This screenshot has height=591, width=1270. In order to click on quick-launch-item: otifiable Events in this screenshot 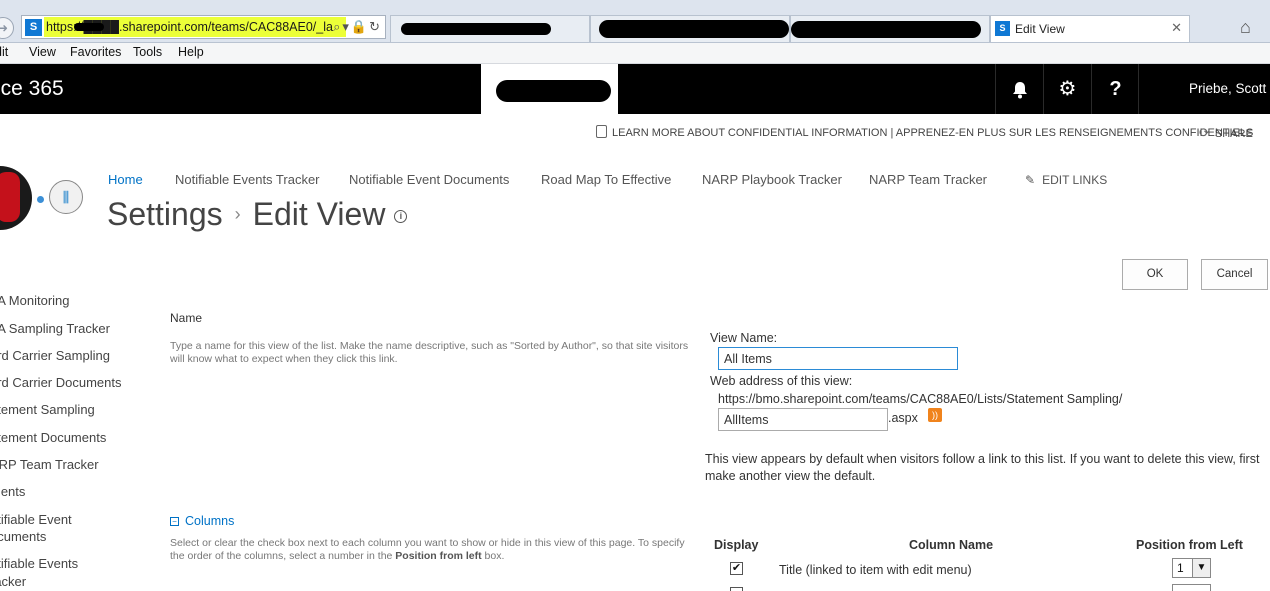, I will do `click(39, 563)`.